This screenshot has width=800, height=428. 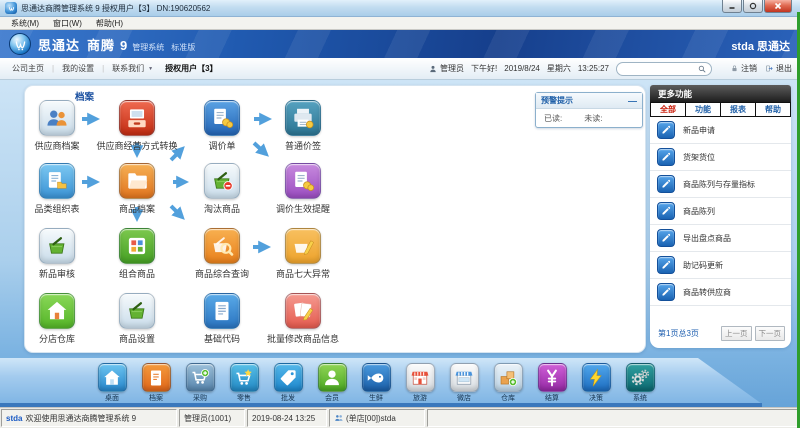 I want to click on dock-item-1: 桌面, so click(x=112, y=383).